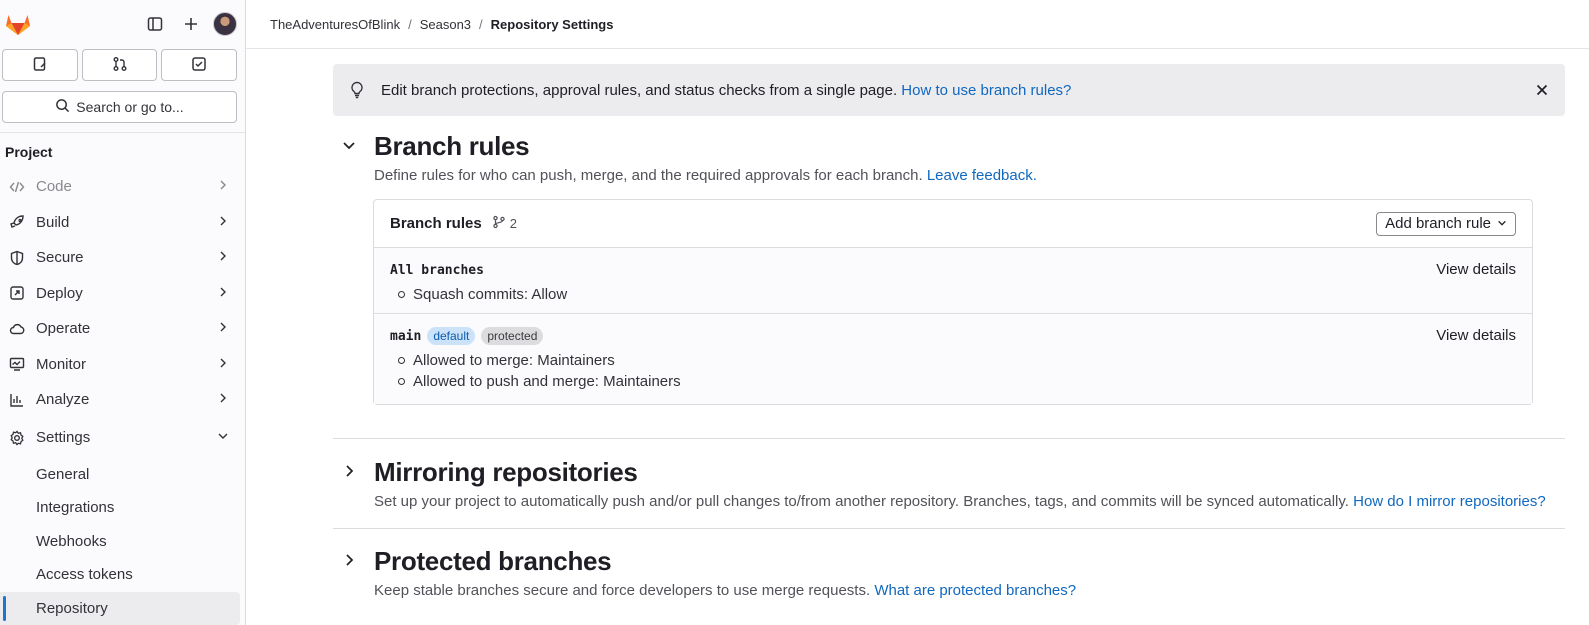 This screenshot has width=1589, height=625. What do you see at coordinates (122, 438) in the screenshot?
I see `sidebar-item-settings: Settings` at bounding box center [122, 438].